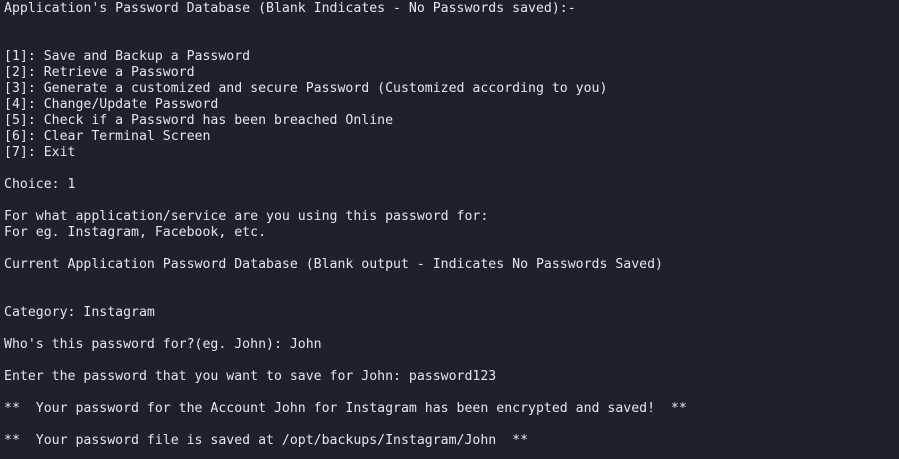 The image size is (899, 459). I want to click on user-prompt: Who's this password for?(eg. John): John, so click(163, 344).